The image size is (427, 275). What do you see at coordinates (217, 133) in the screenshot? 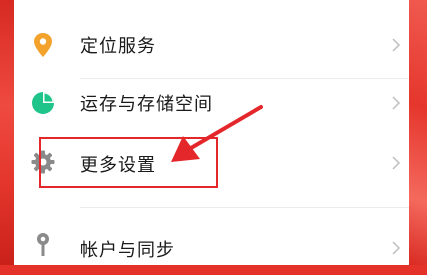
I see `annotation-arrow` at bounding box center [217, 133].